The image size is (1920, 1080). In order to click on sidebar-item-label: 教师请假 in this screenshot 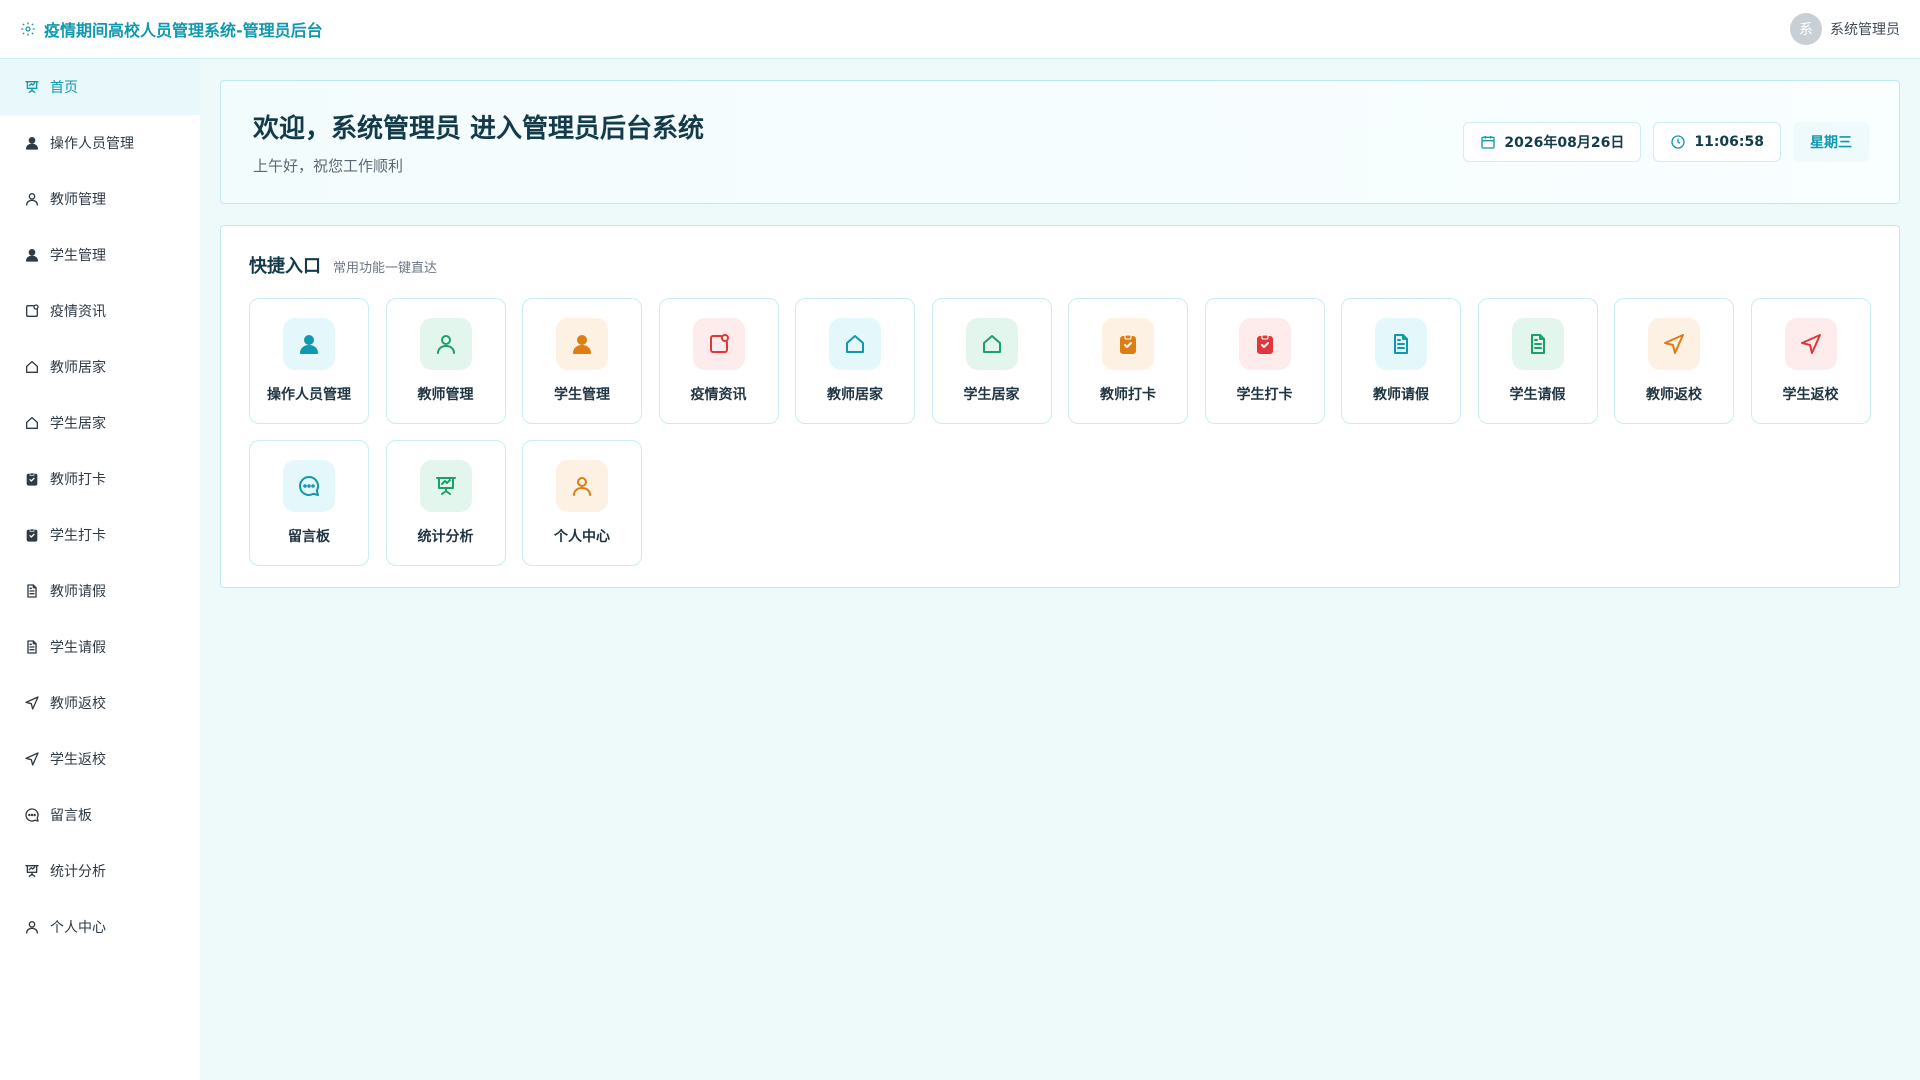, I will do `click(78, 592)`.